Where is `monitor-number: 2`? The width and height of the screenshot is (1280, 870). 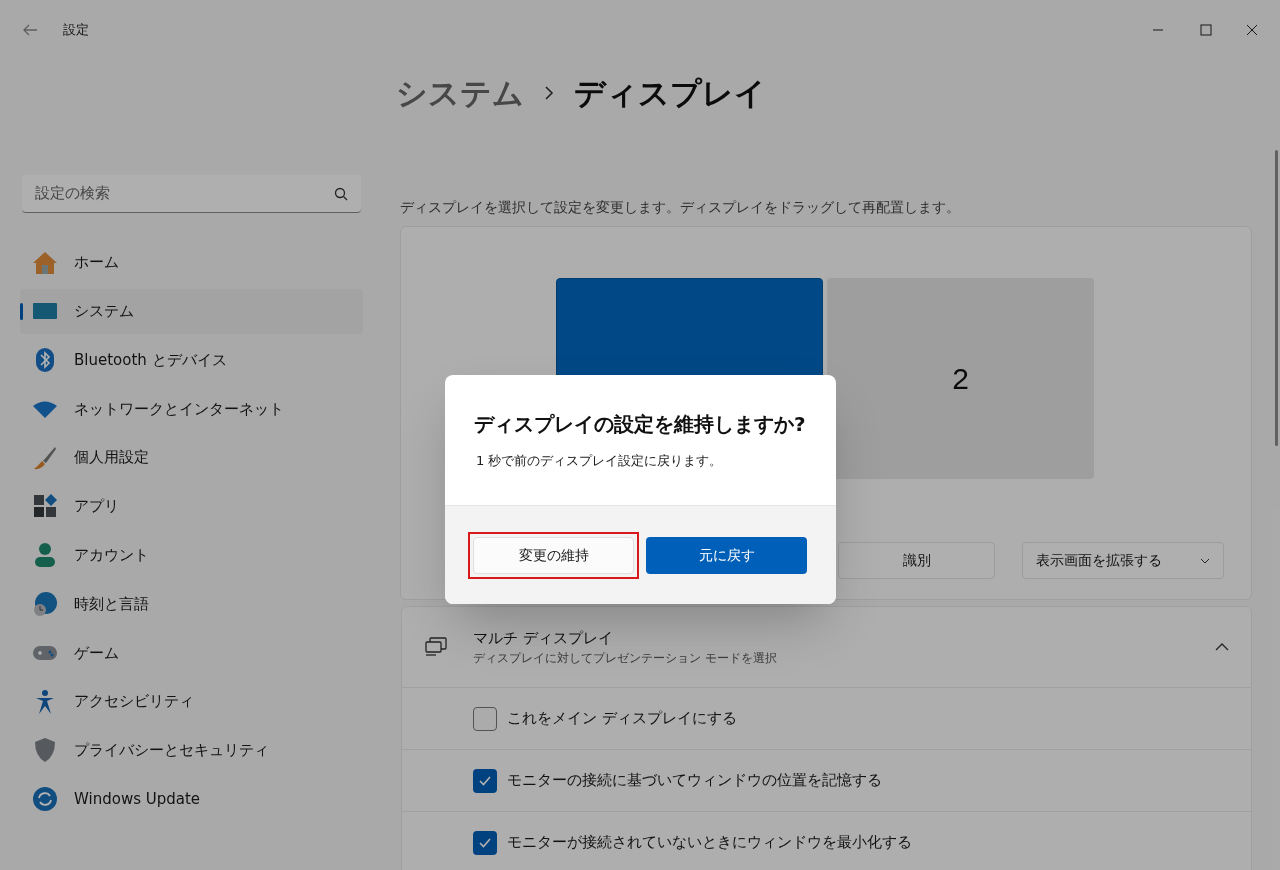
monitor-number: 2 is located at coordinates (960, 379).